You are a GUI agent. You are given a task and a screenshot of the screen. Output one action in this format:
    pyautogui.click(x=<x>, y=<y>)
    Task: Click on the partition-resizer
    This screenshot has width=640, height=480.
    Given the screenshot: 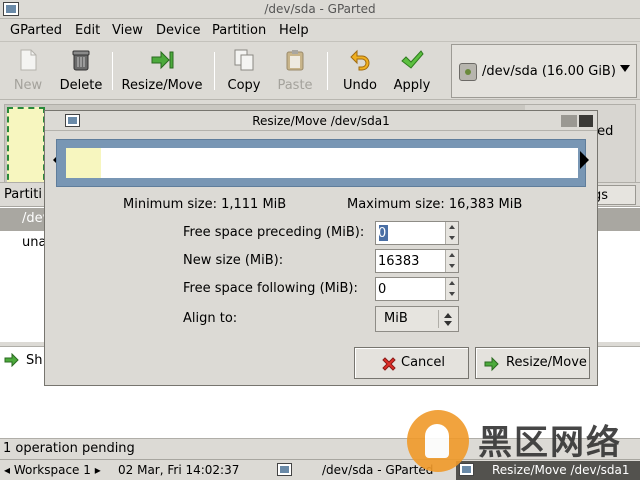 What is the action you would take?
    pyautogui.click(x=321, y=164)
    